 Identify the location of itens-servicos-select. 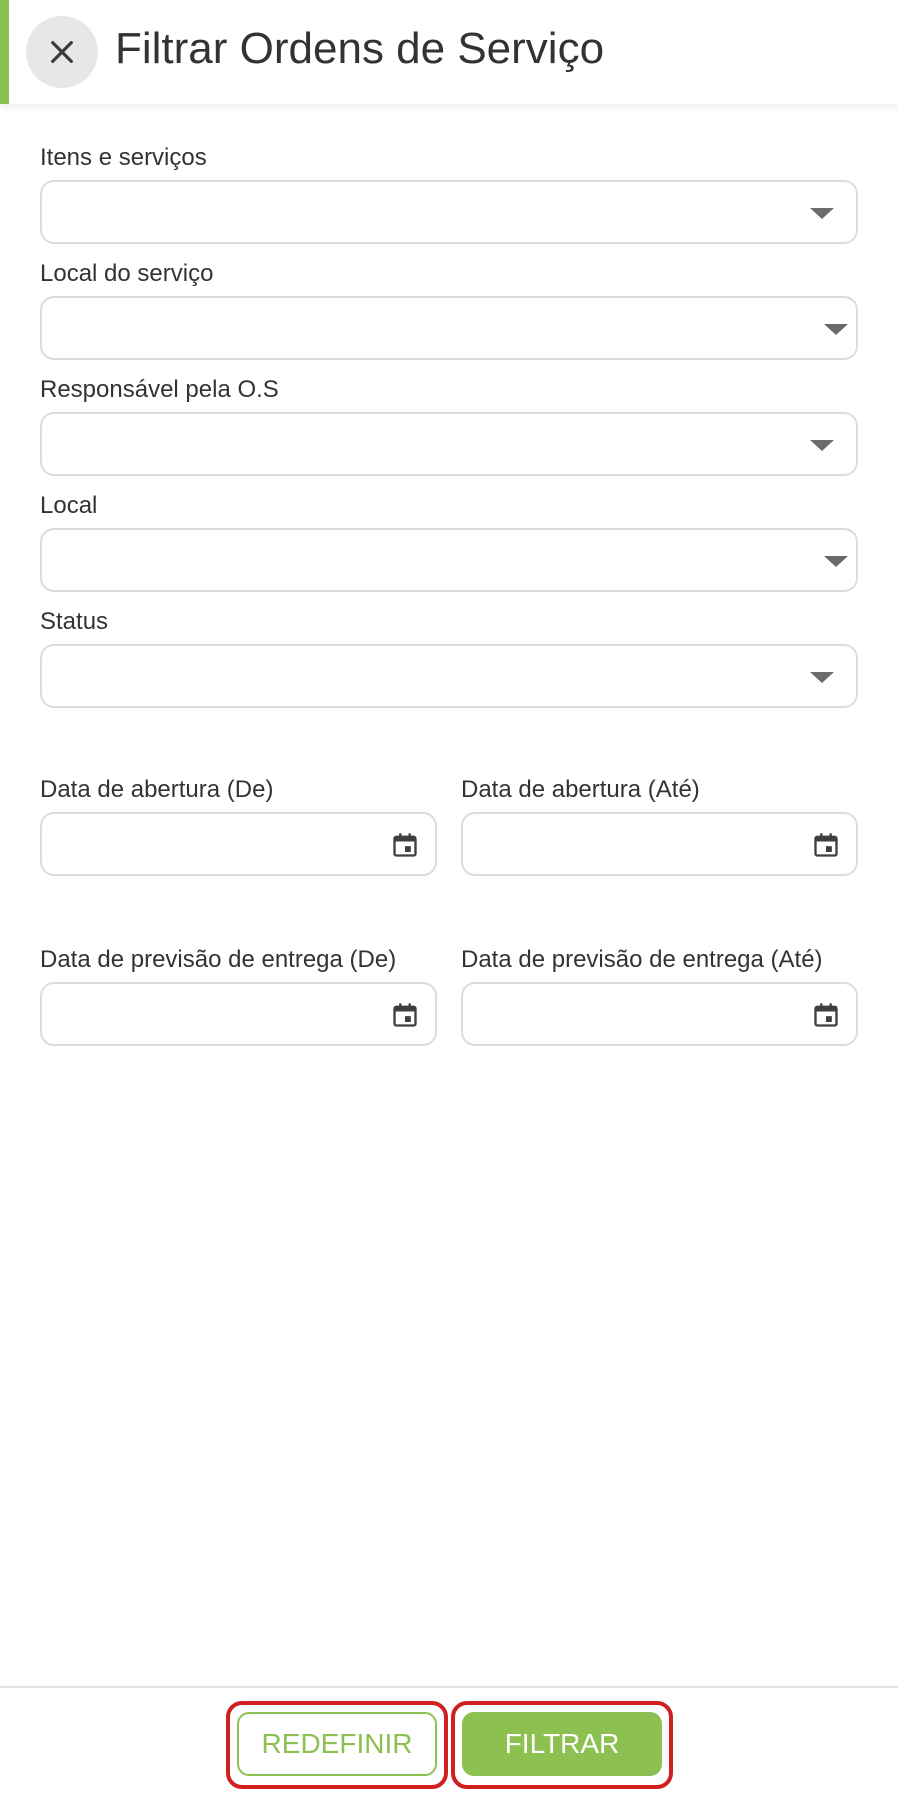
(449, 212).